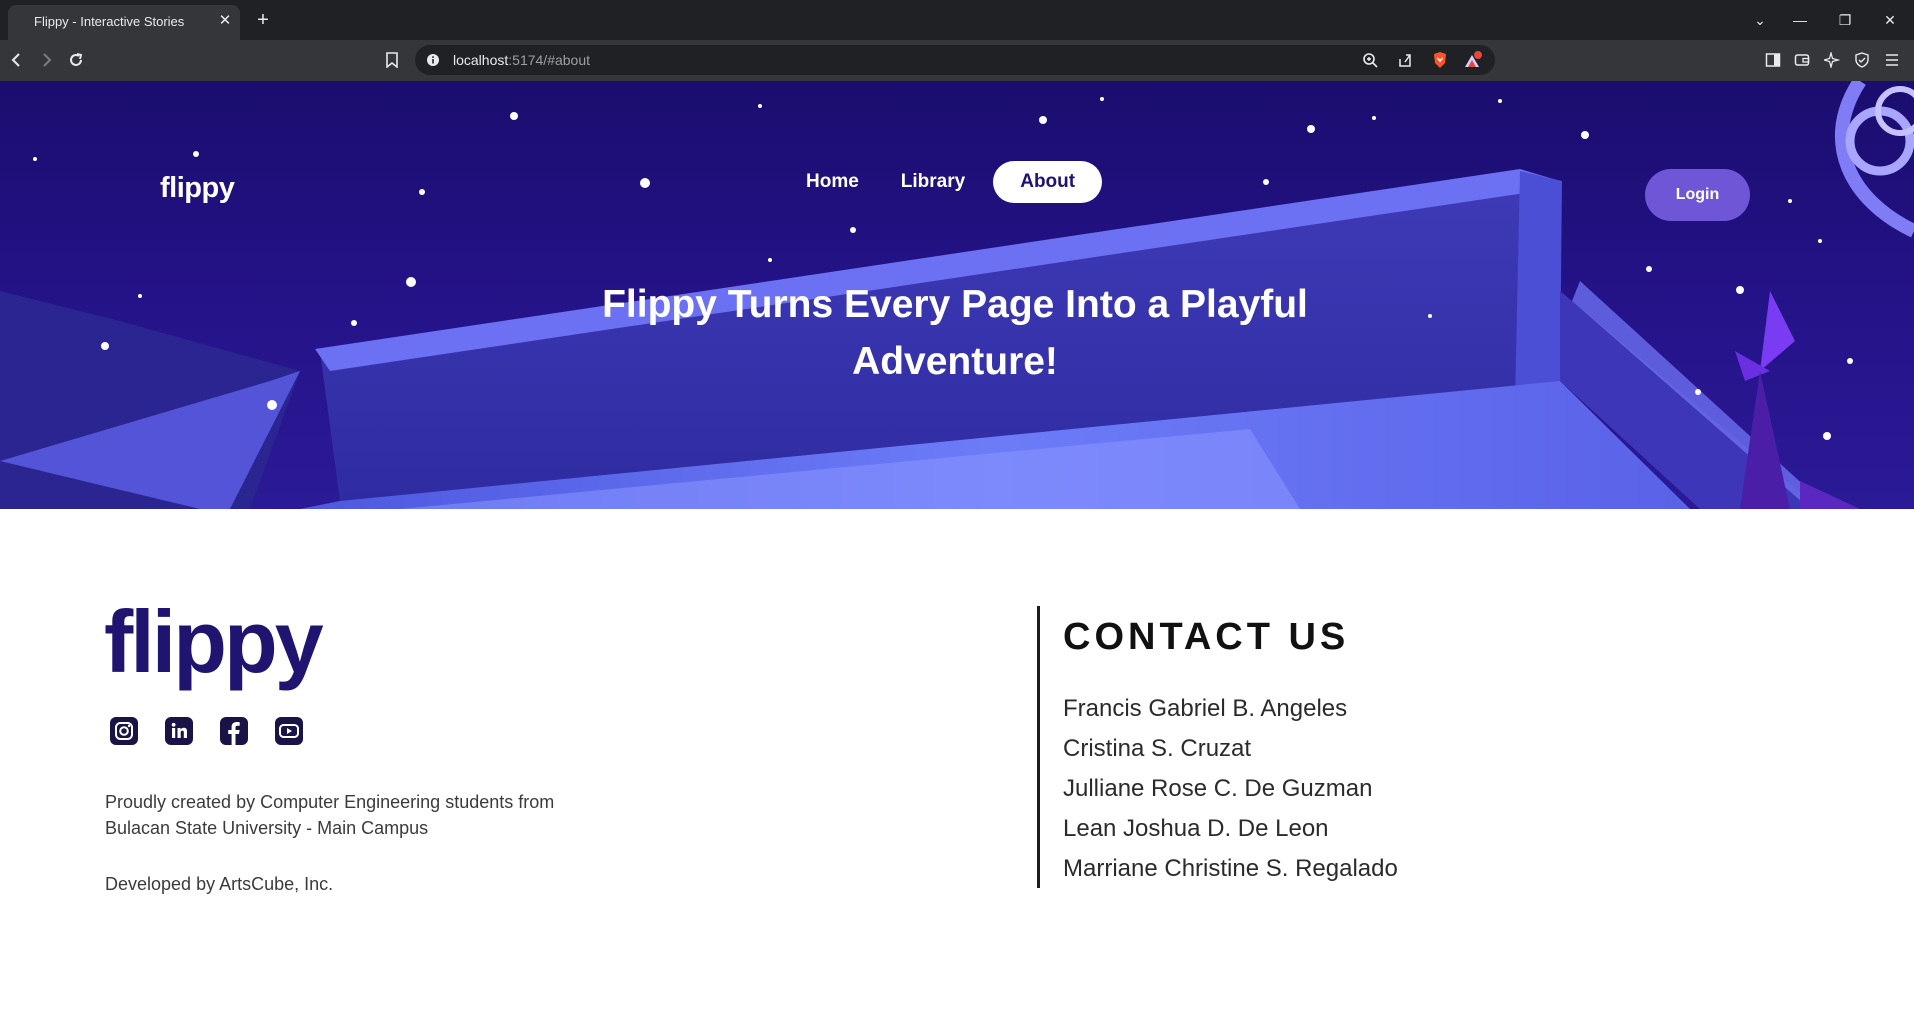 The width and height of the screenshot is (1914, 1011). I want to click on wallet-icon, so click(1802, 60).